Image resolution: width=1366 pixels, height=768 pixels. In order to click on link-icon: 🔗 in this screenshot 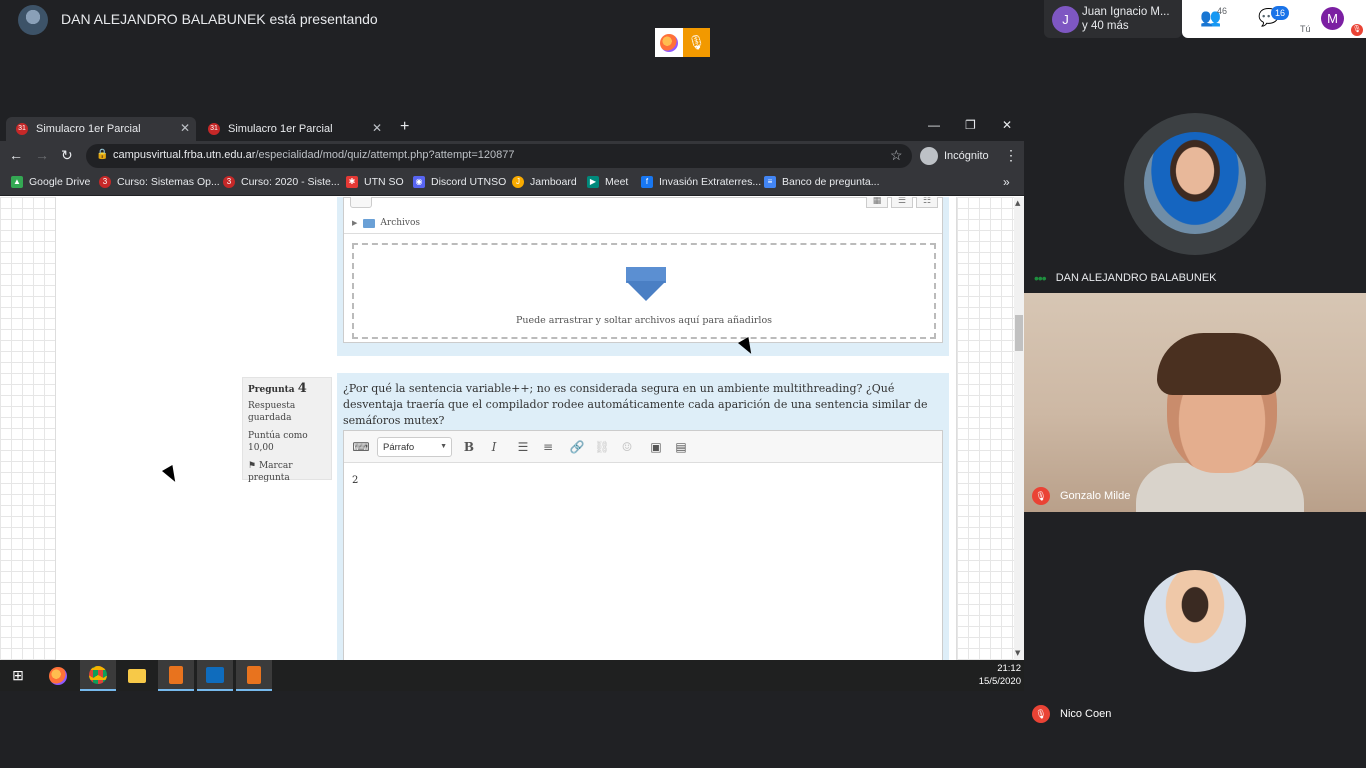, I will do `click(577, 447)`.